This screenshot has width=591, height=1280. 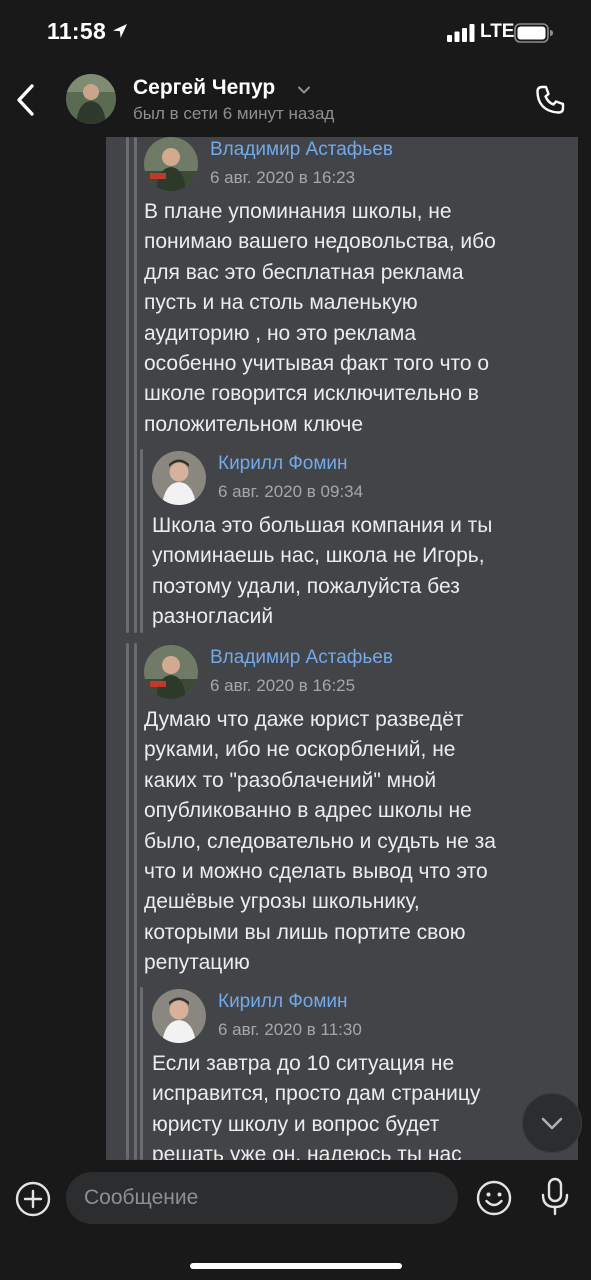 I want to click on location-arrow-icon, so click(x=120, y=31).